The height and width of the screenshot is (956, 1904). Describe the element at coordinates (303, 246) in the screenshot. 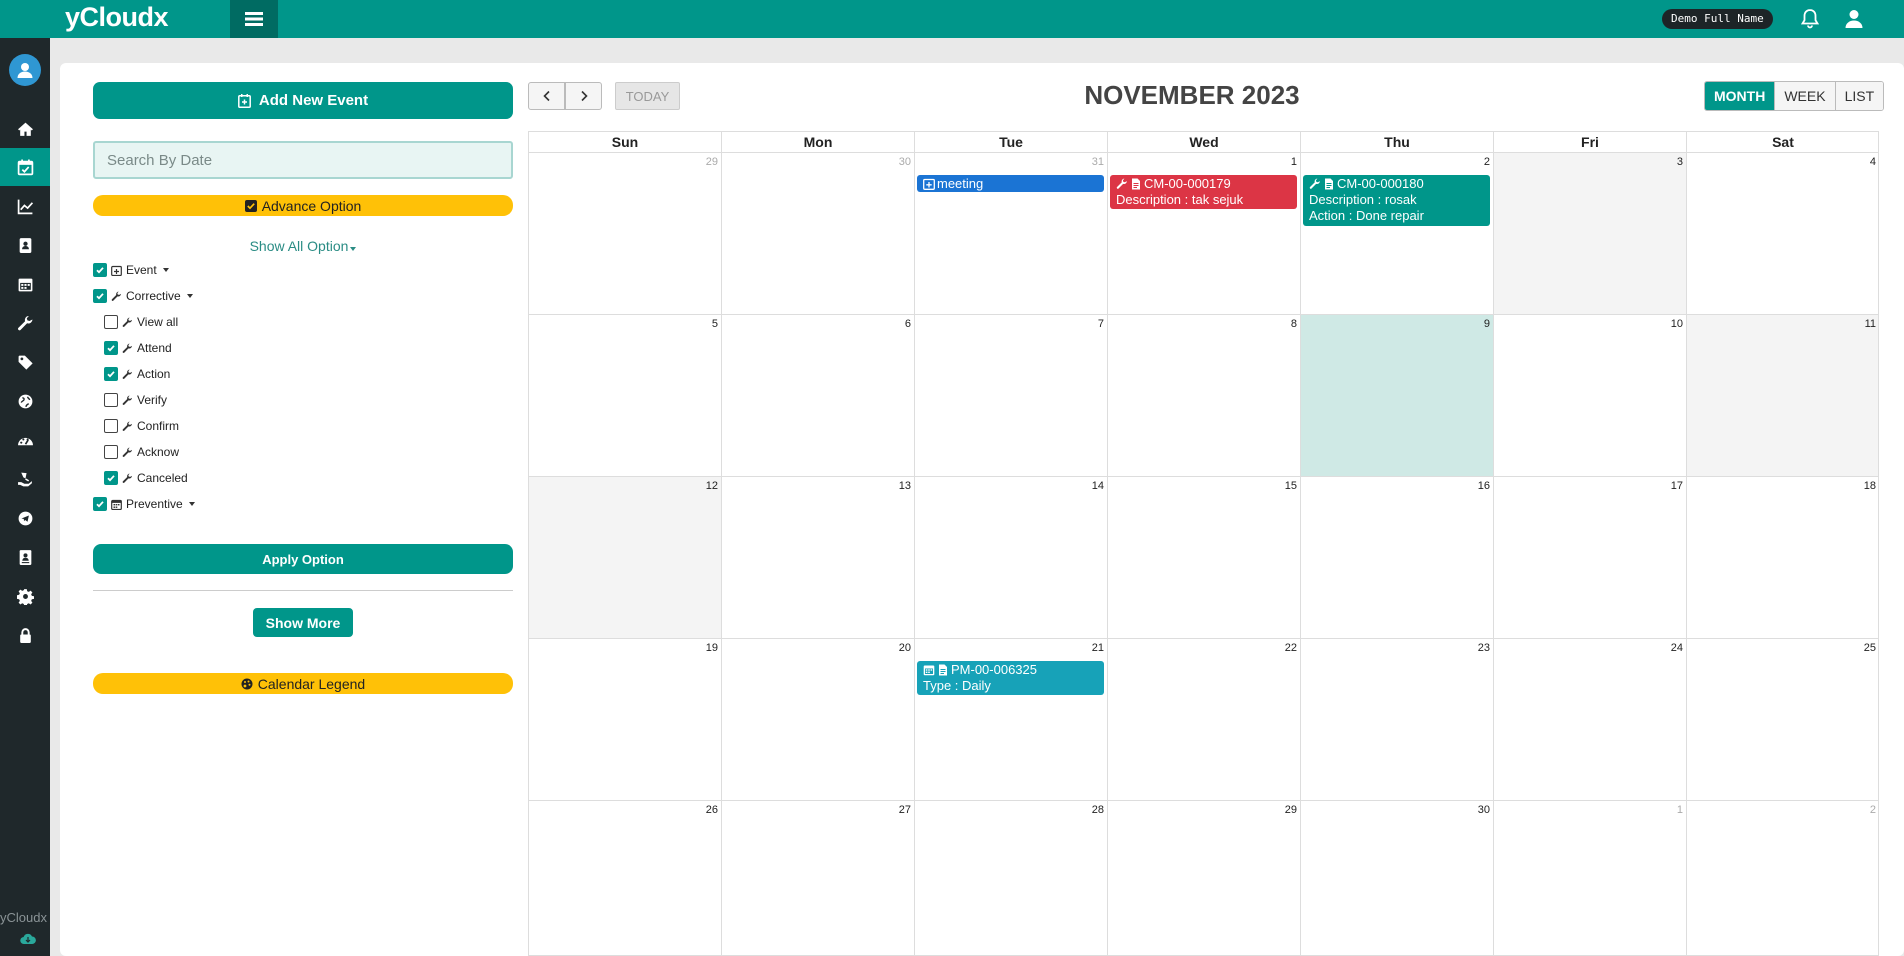

I see `show-all-option-toggle: Show All Option` at that location.